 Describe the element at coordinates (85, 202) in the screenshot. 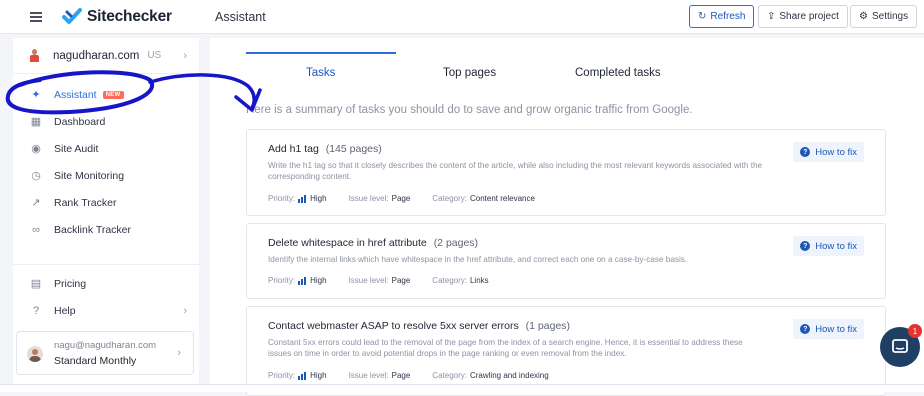

I see `sidebar-item-label: Rank Tracker` at that location.